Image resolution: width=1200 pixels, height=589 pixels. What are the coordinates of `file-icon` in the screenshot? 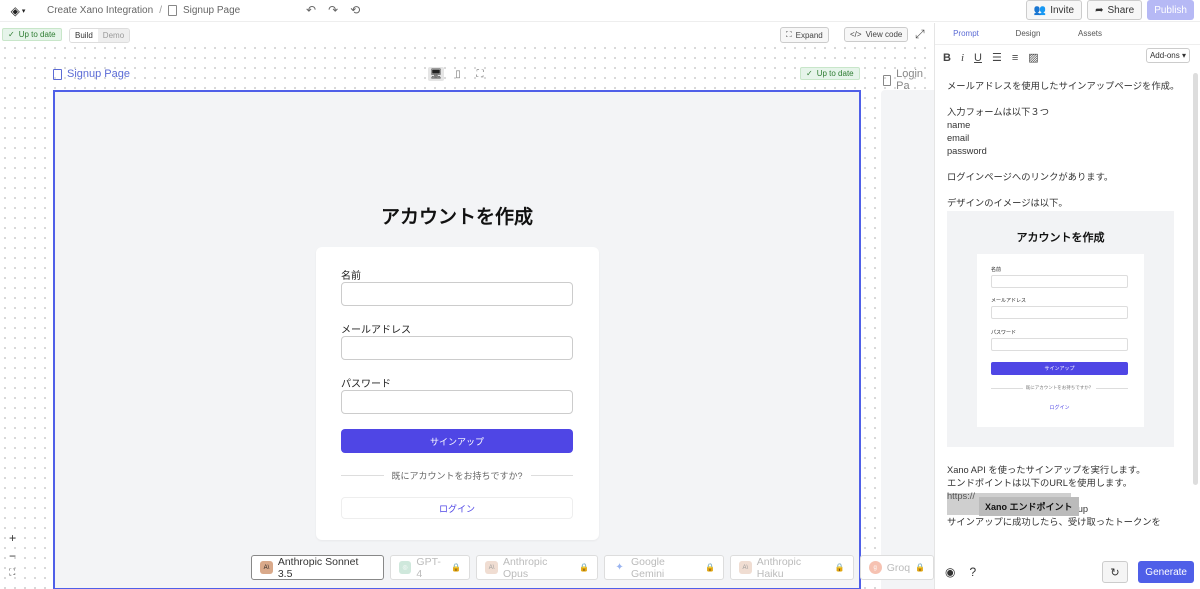 It's located at (57, 74).